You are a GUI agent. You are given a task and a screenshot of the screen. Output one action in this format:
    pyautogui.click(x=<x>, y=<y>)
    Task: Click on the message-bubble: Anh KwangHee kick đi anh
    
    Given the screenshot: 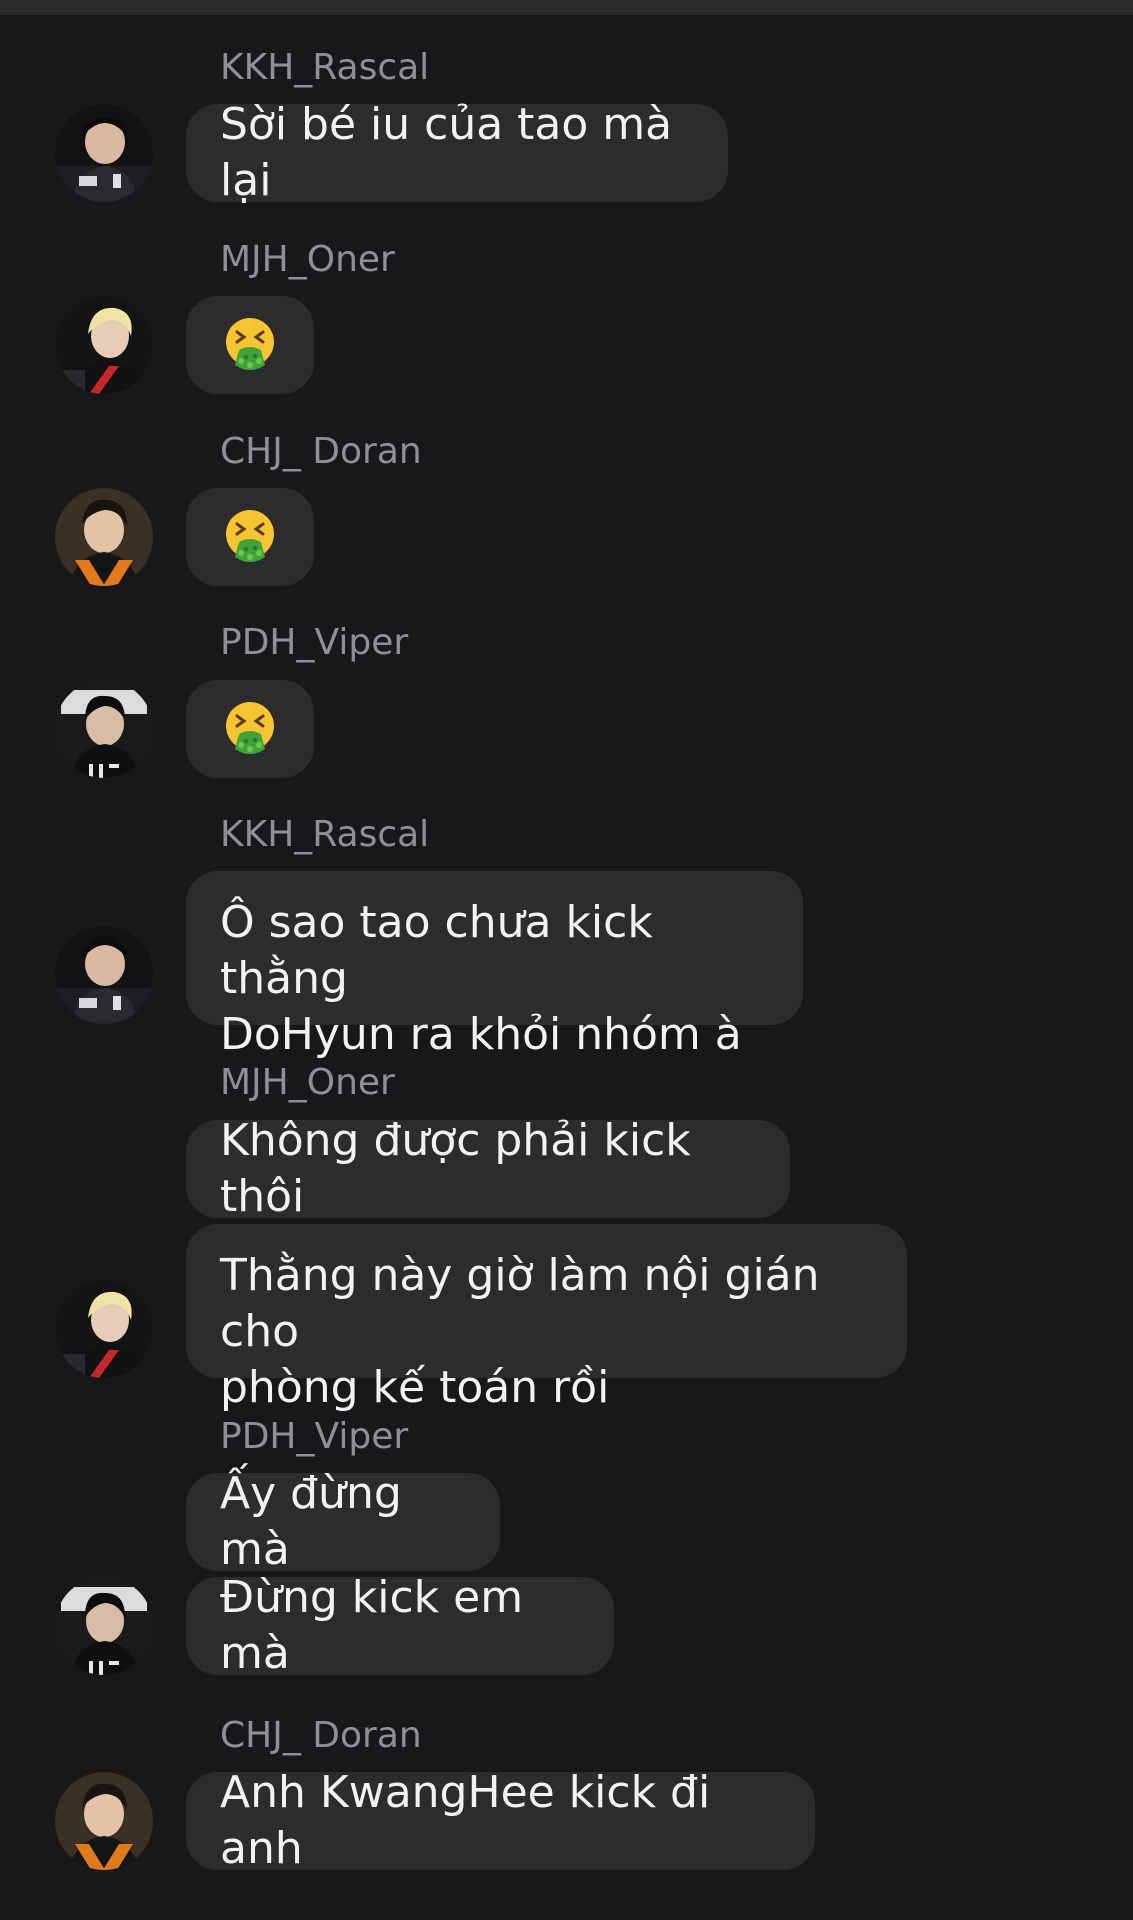 What is the action you would take?
    pyautogui.click(x=500, y=1820)
    